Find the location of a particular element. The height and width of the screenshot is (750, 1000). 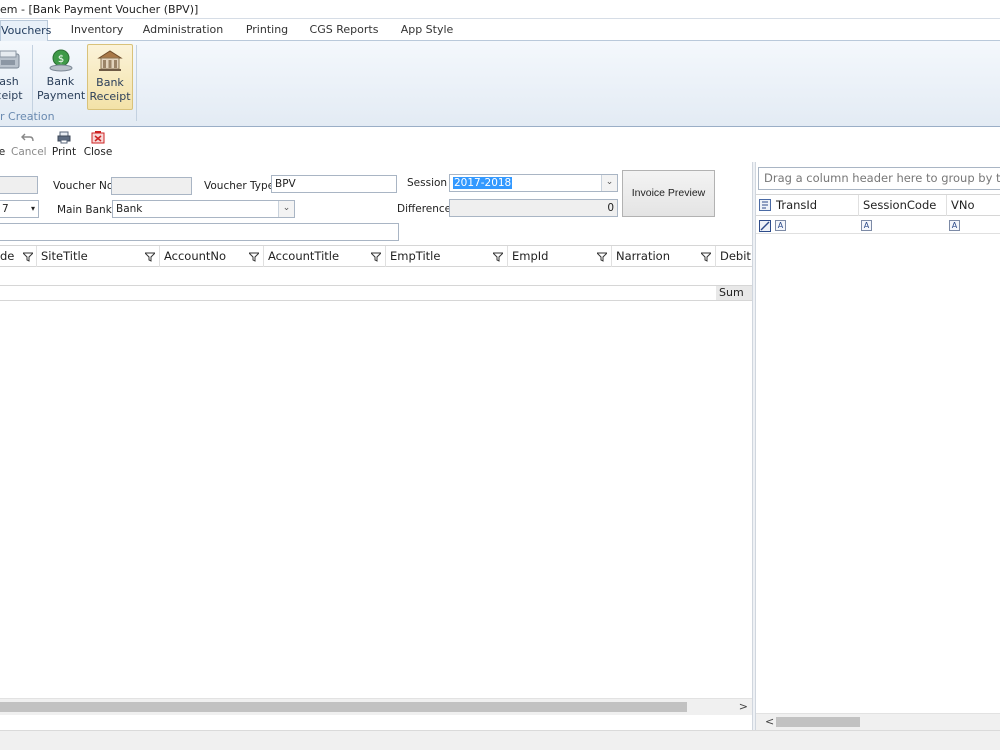

scroll-left-arrow-icon: < is located at coordinates (769, 721).